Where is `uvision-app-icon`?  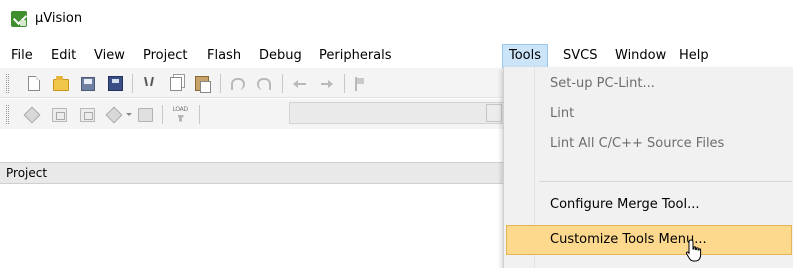
uvision-app-icon is located at coordinates (19, 19).